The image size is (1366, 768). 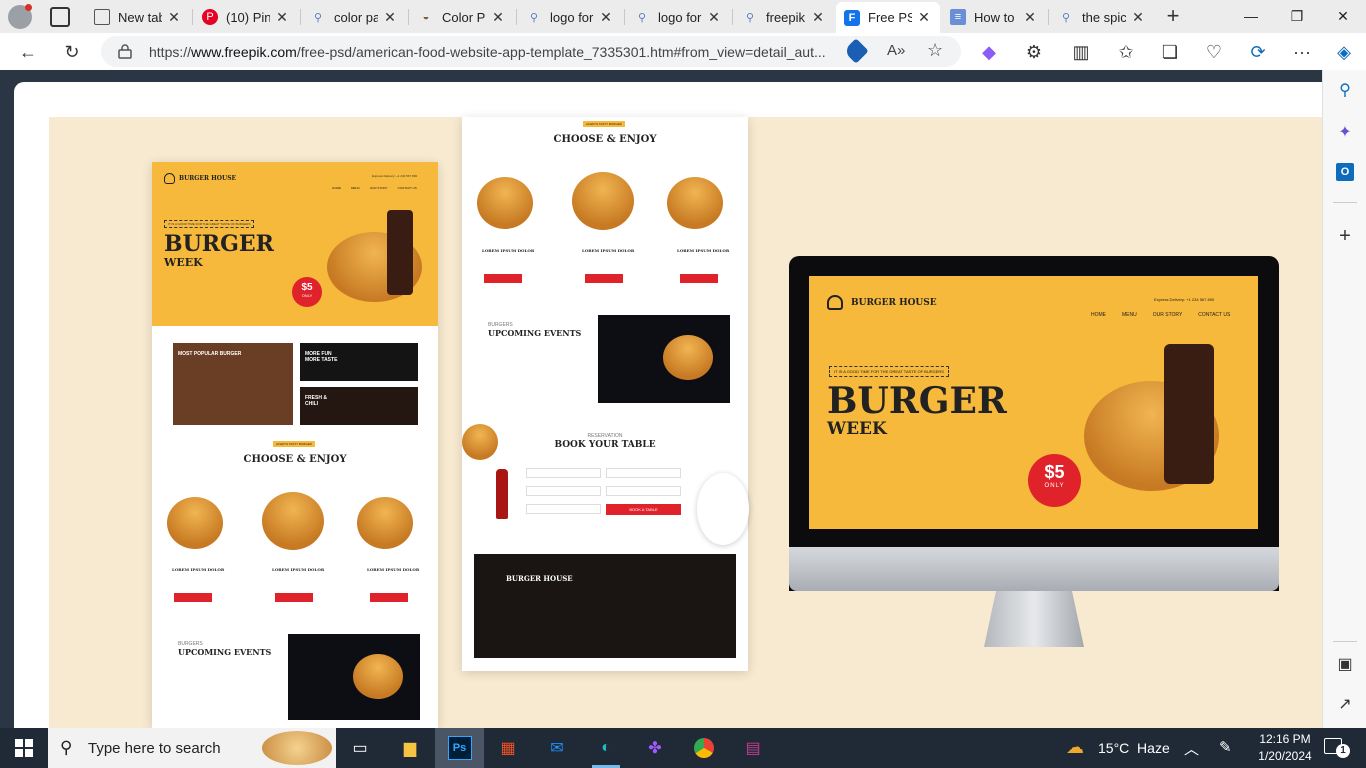 I want to click on split-screen-icon: ▥, so click(x=1081, y=52).